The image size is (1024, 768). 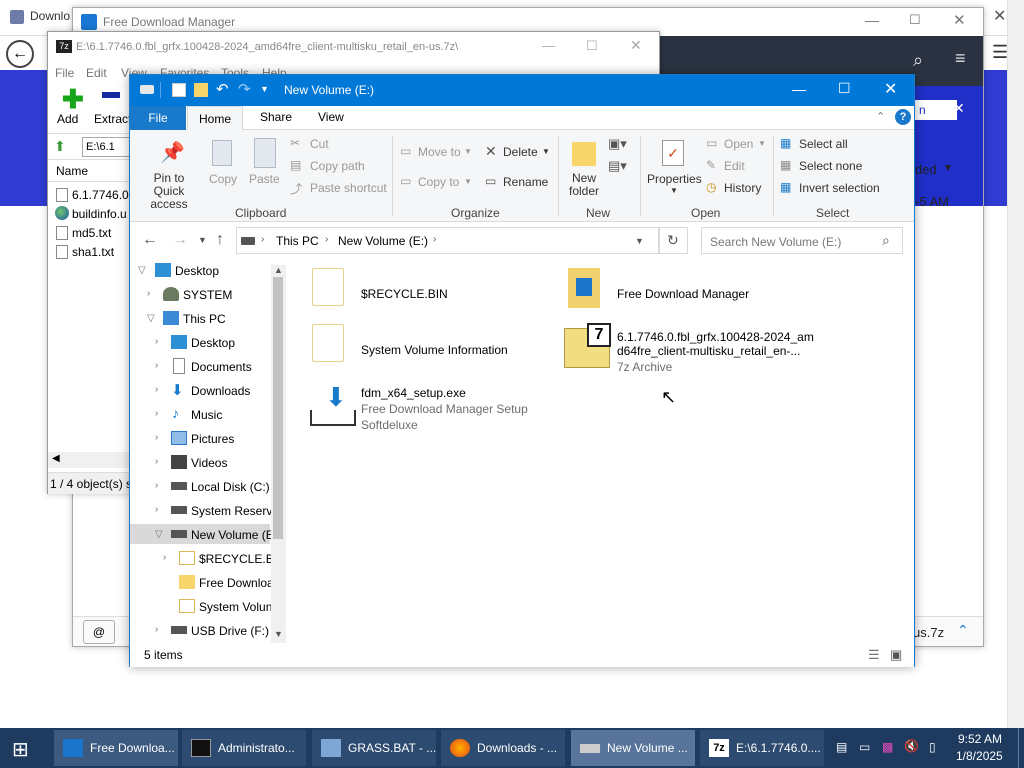 I want to click on list-item: 6.1.7746.0.fb, so click(x=98, y=195).